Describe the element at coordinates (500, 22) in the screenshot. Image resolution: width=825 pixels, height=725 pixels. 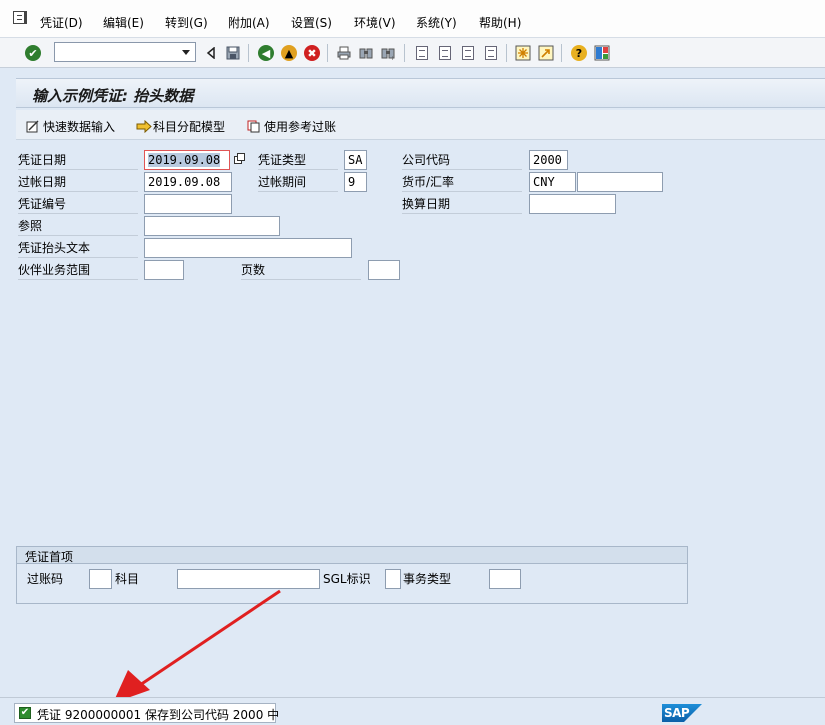
I see `menu-help: 帮助(H)` at that location.